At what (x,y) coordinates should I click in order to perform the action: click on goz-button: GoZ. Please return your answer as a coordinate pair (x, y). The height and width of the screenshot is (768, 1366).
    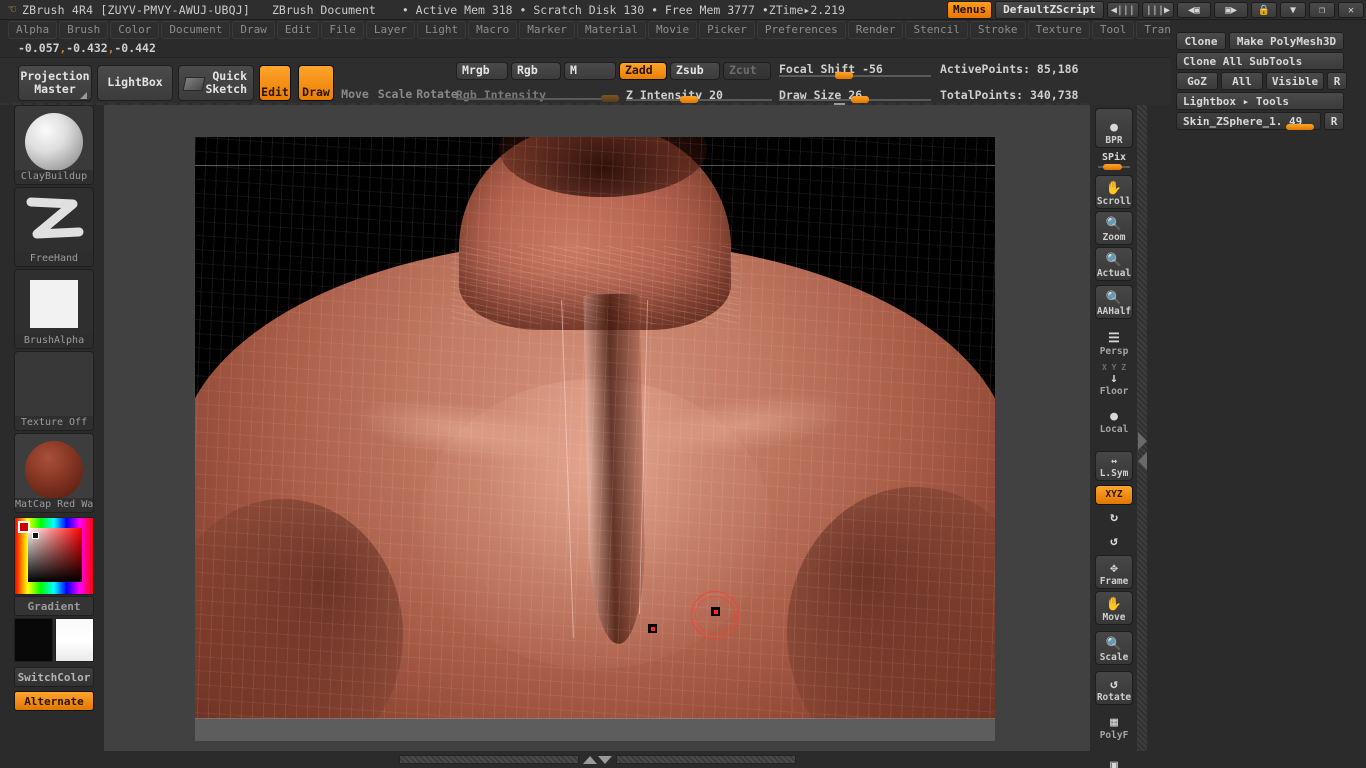
    Looking at the image, I should click on (1197, 81).